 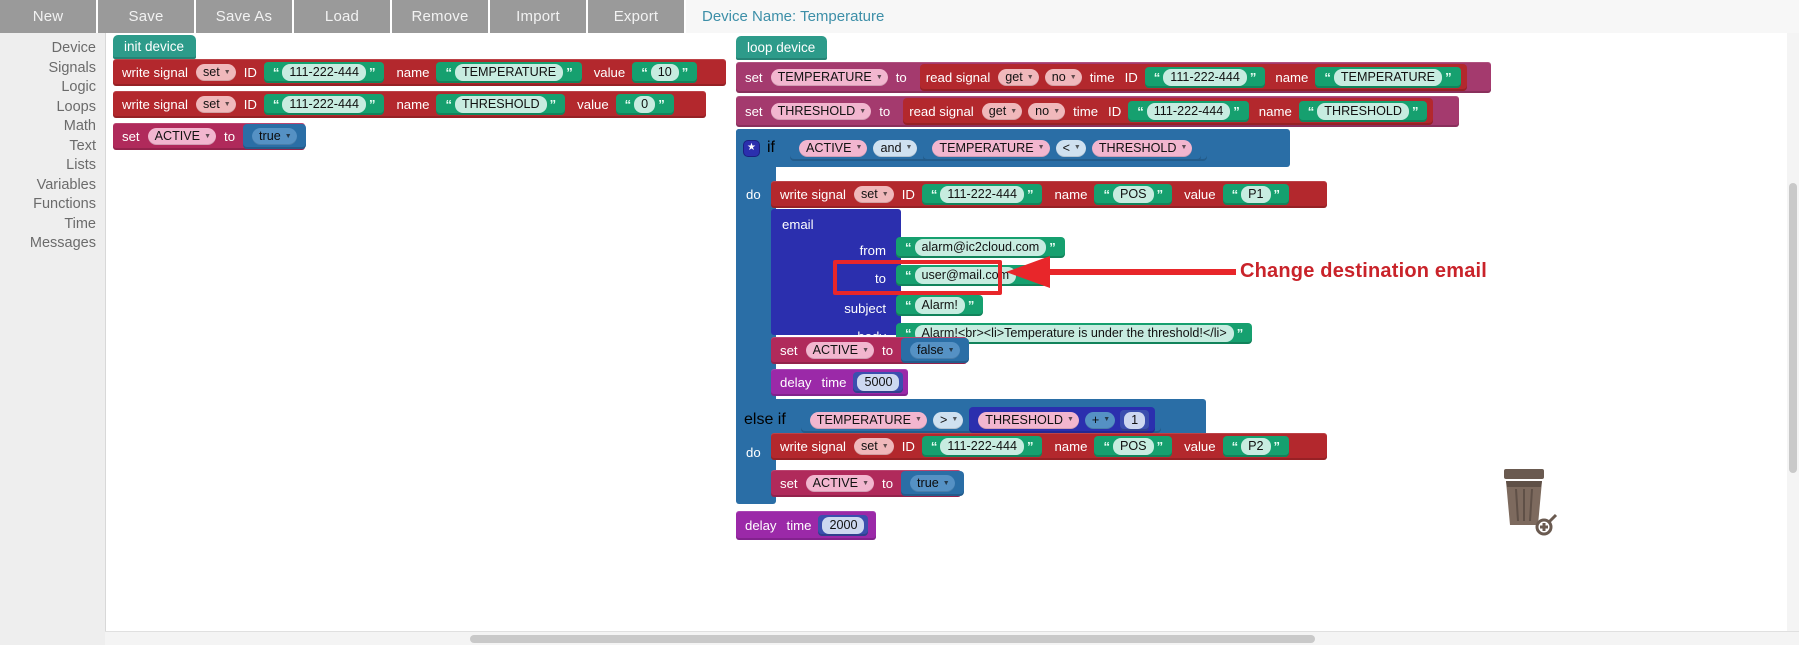 I want to click on sidebar-item-math: Math, so click(x=52, y=127).